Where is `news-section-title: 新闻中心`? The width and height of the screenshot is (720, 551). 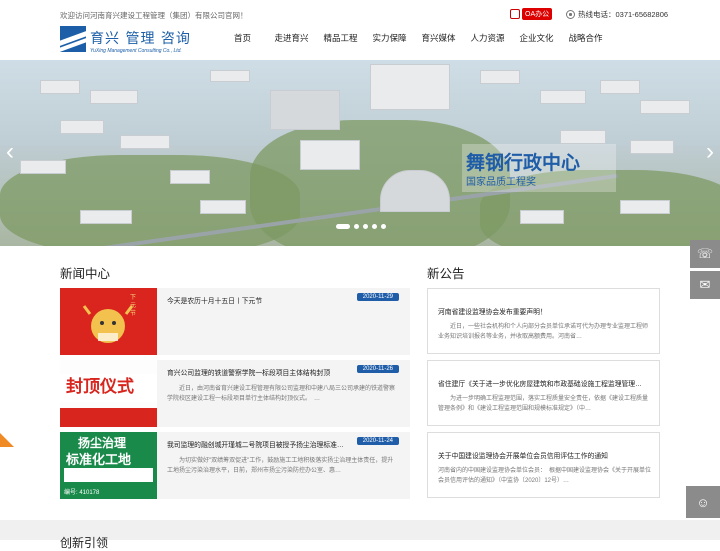
news-section-title: 新闻中心 is located at coordinates (85, 274).